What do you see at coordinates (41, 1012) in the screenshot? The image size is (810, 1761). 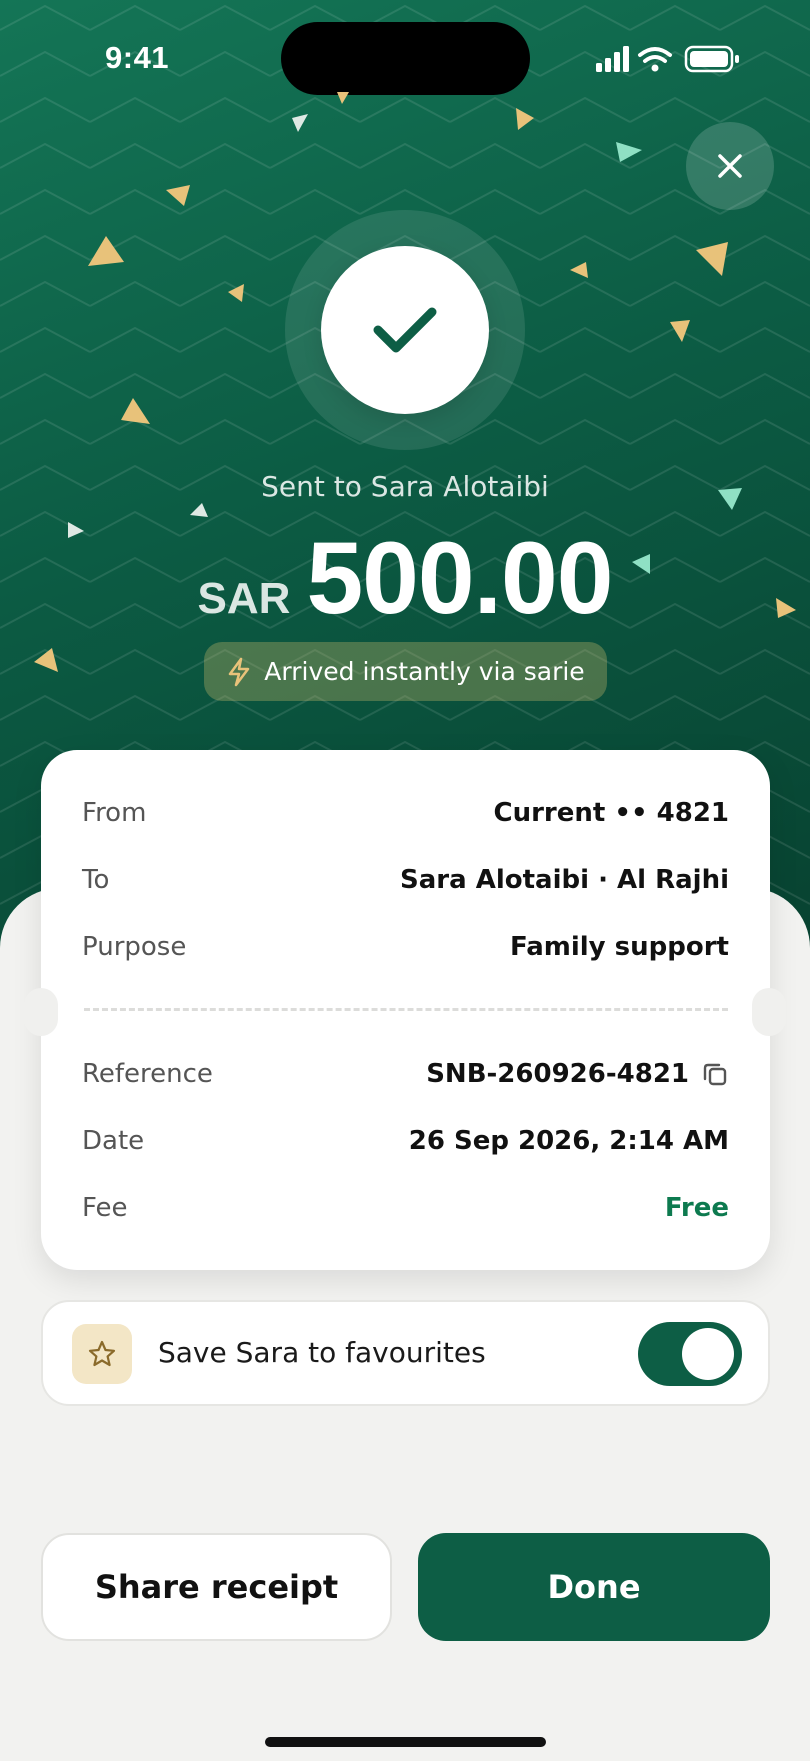 I see `card-notch-left` at bounding box center [41, 1012].